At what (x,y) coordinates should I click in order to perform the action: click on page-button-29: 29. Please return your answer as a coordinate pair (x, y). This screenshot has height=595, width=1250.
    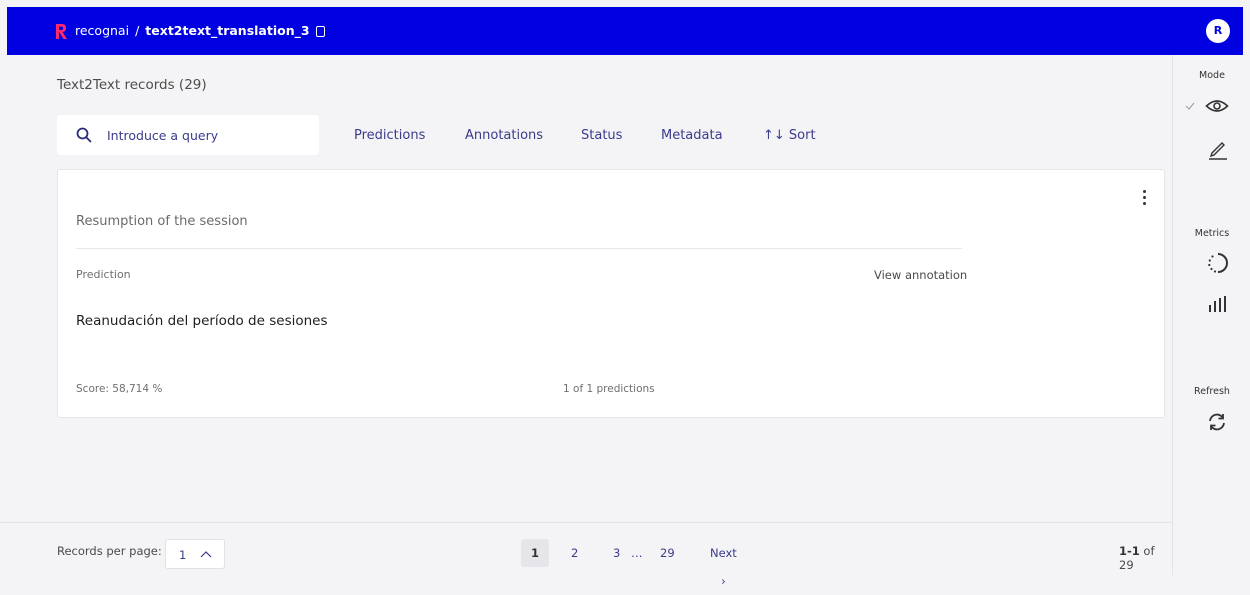
    Looking at the image, I should click on (667, 553).